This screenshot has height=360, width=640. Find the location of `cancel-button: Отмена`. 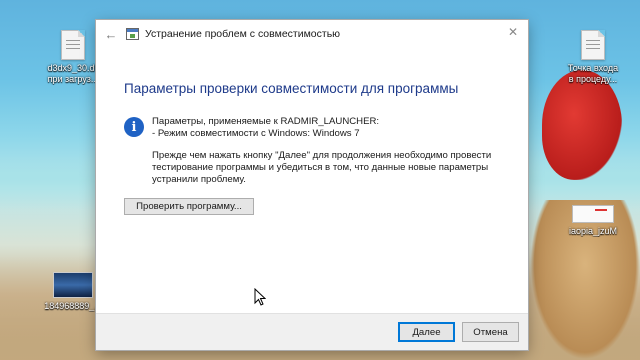

cancel-button: Отмена is located at coordinates (490, 332).